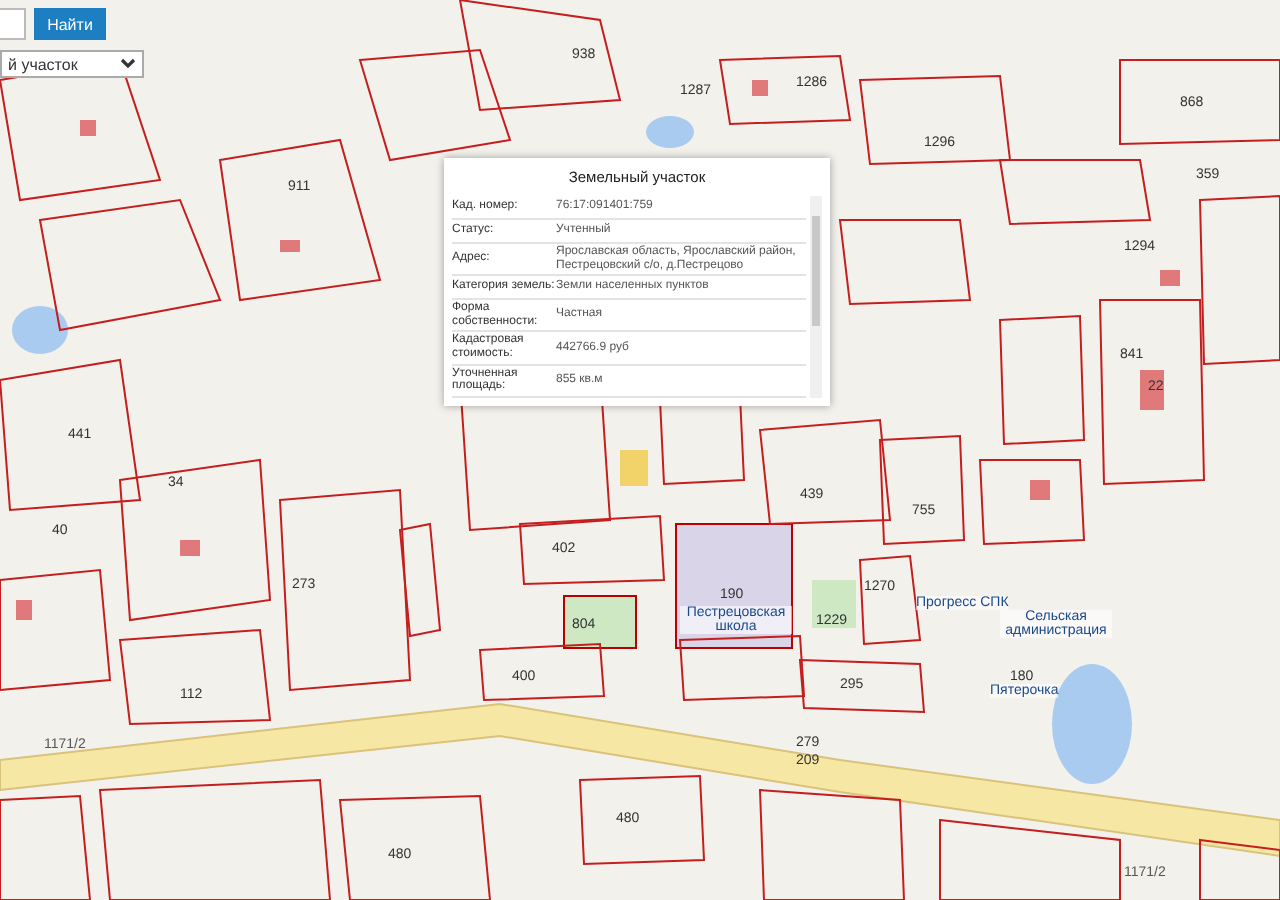 Image resolution: width=1280 pixels, height=900 pixels. What do you see at coordinates (72, 64) in the screenshot?
I see `layer-dropdown: й участок` at bounding box center [72, 64].